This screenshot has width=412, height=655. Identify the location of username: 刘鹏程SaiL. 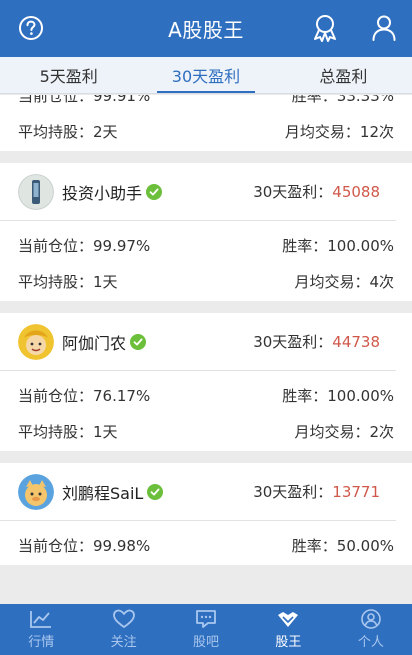
(102, 492).